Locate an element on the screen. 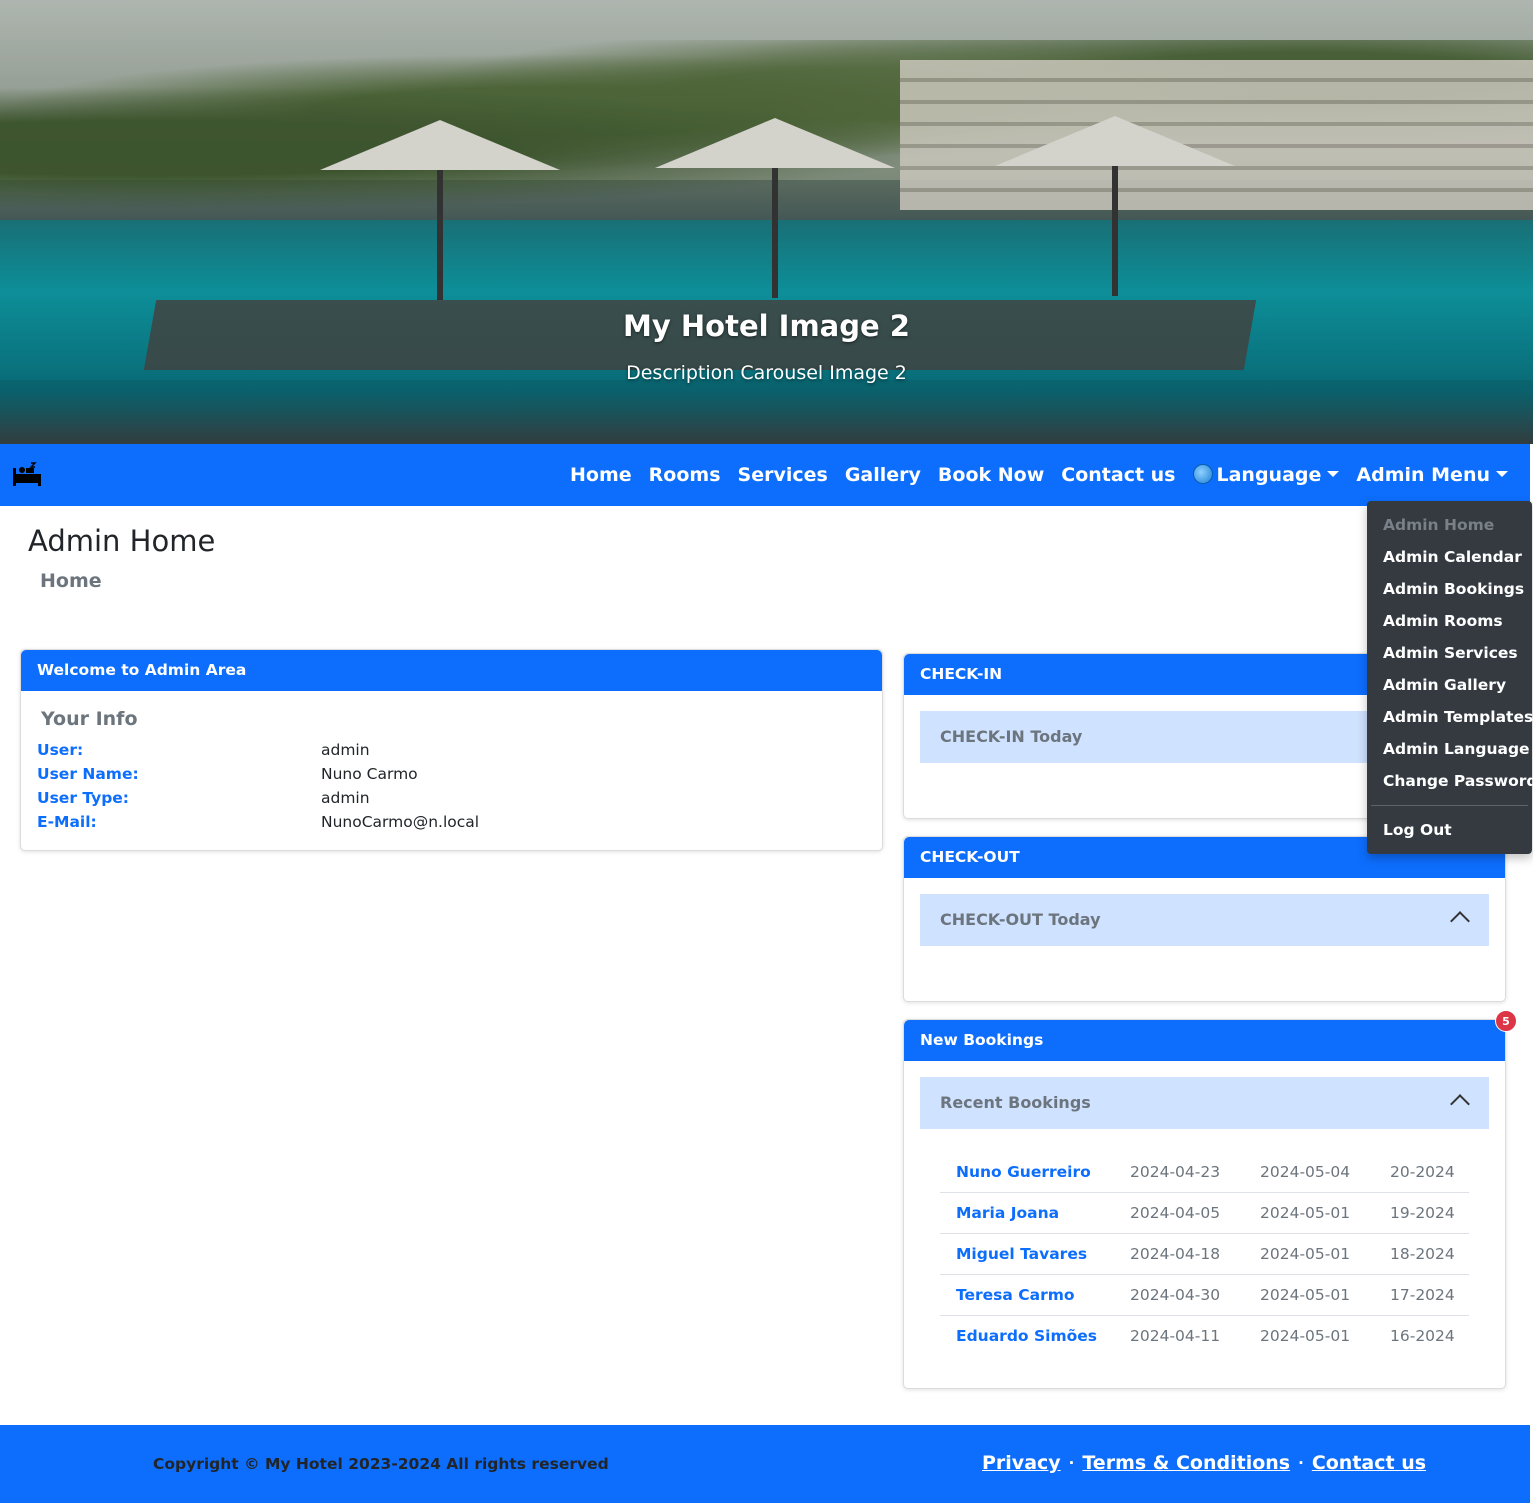  nav-contact-us: Contact us is located at coordinates (1118, 475).